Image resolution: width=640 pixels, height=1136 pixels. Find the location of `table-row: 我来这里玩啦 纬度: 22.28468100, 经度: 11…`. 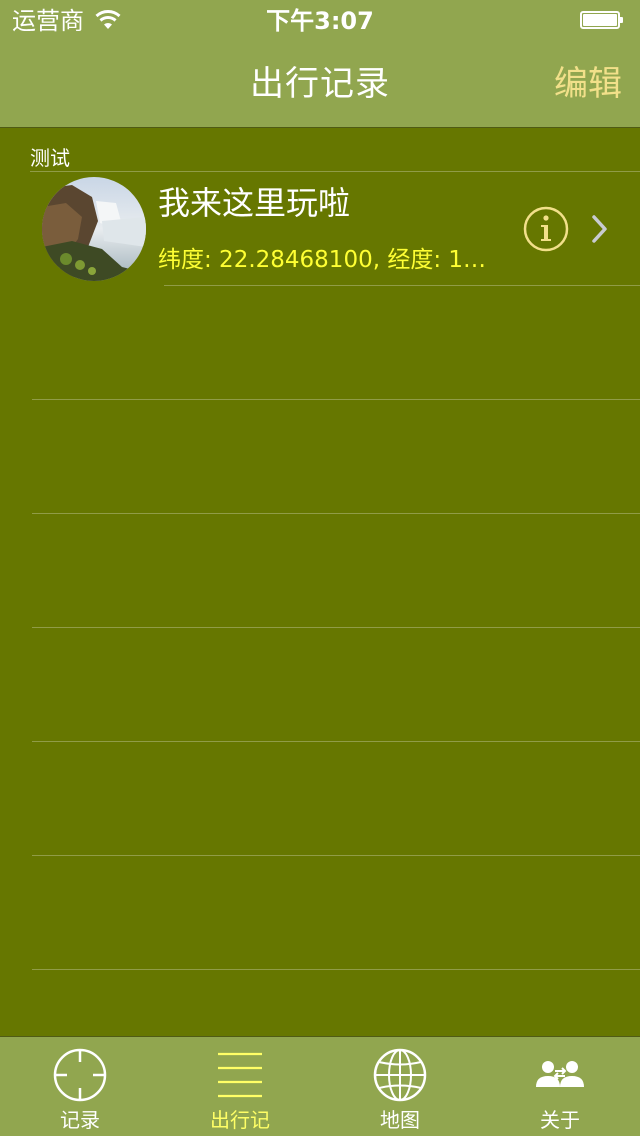

table-row: 我来这里玩啦 纬度: 22.28468100, 经度: 11… is located at coordinates (320, 228).